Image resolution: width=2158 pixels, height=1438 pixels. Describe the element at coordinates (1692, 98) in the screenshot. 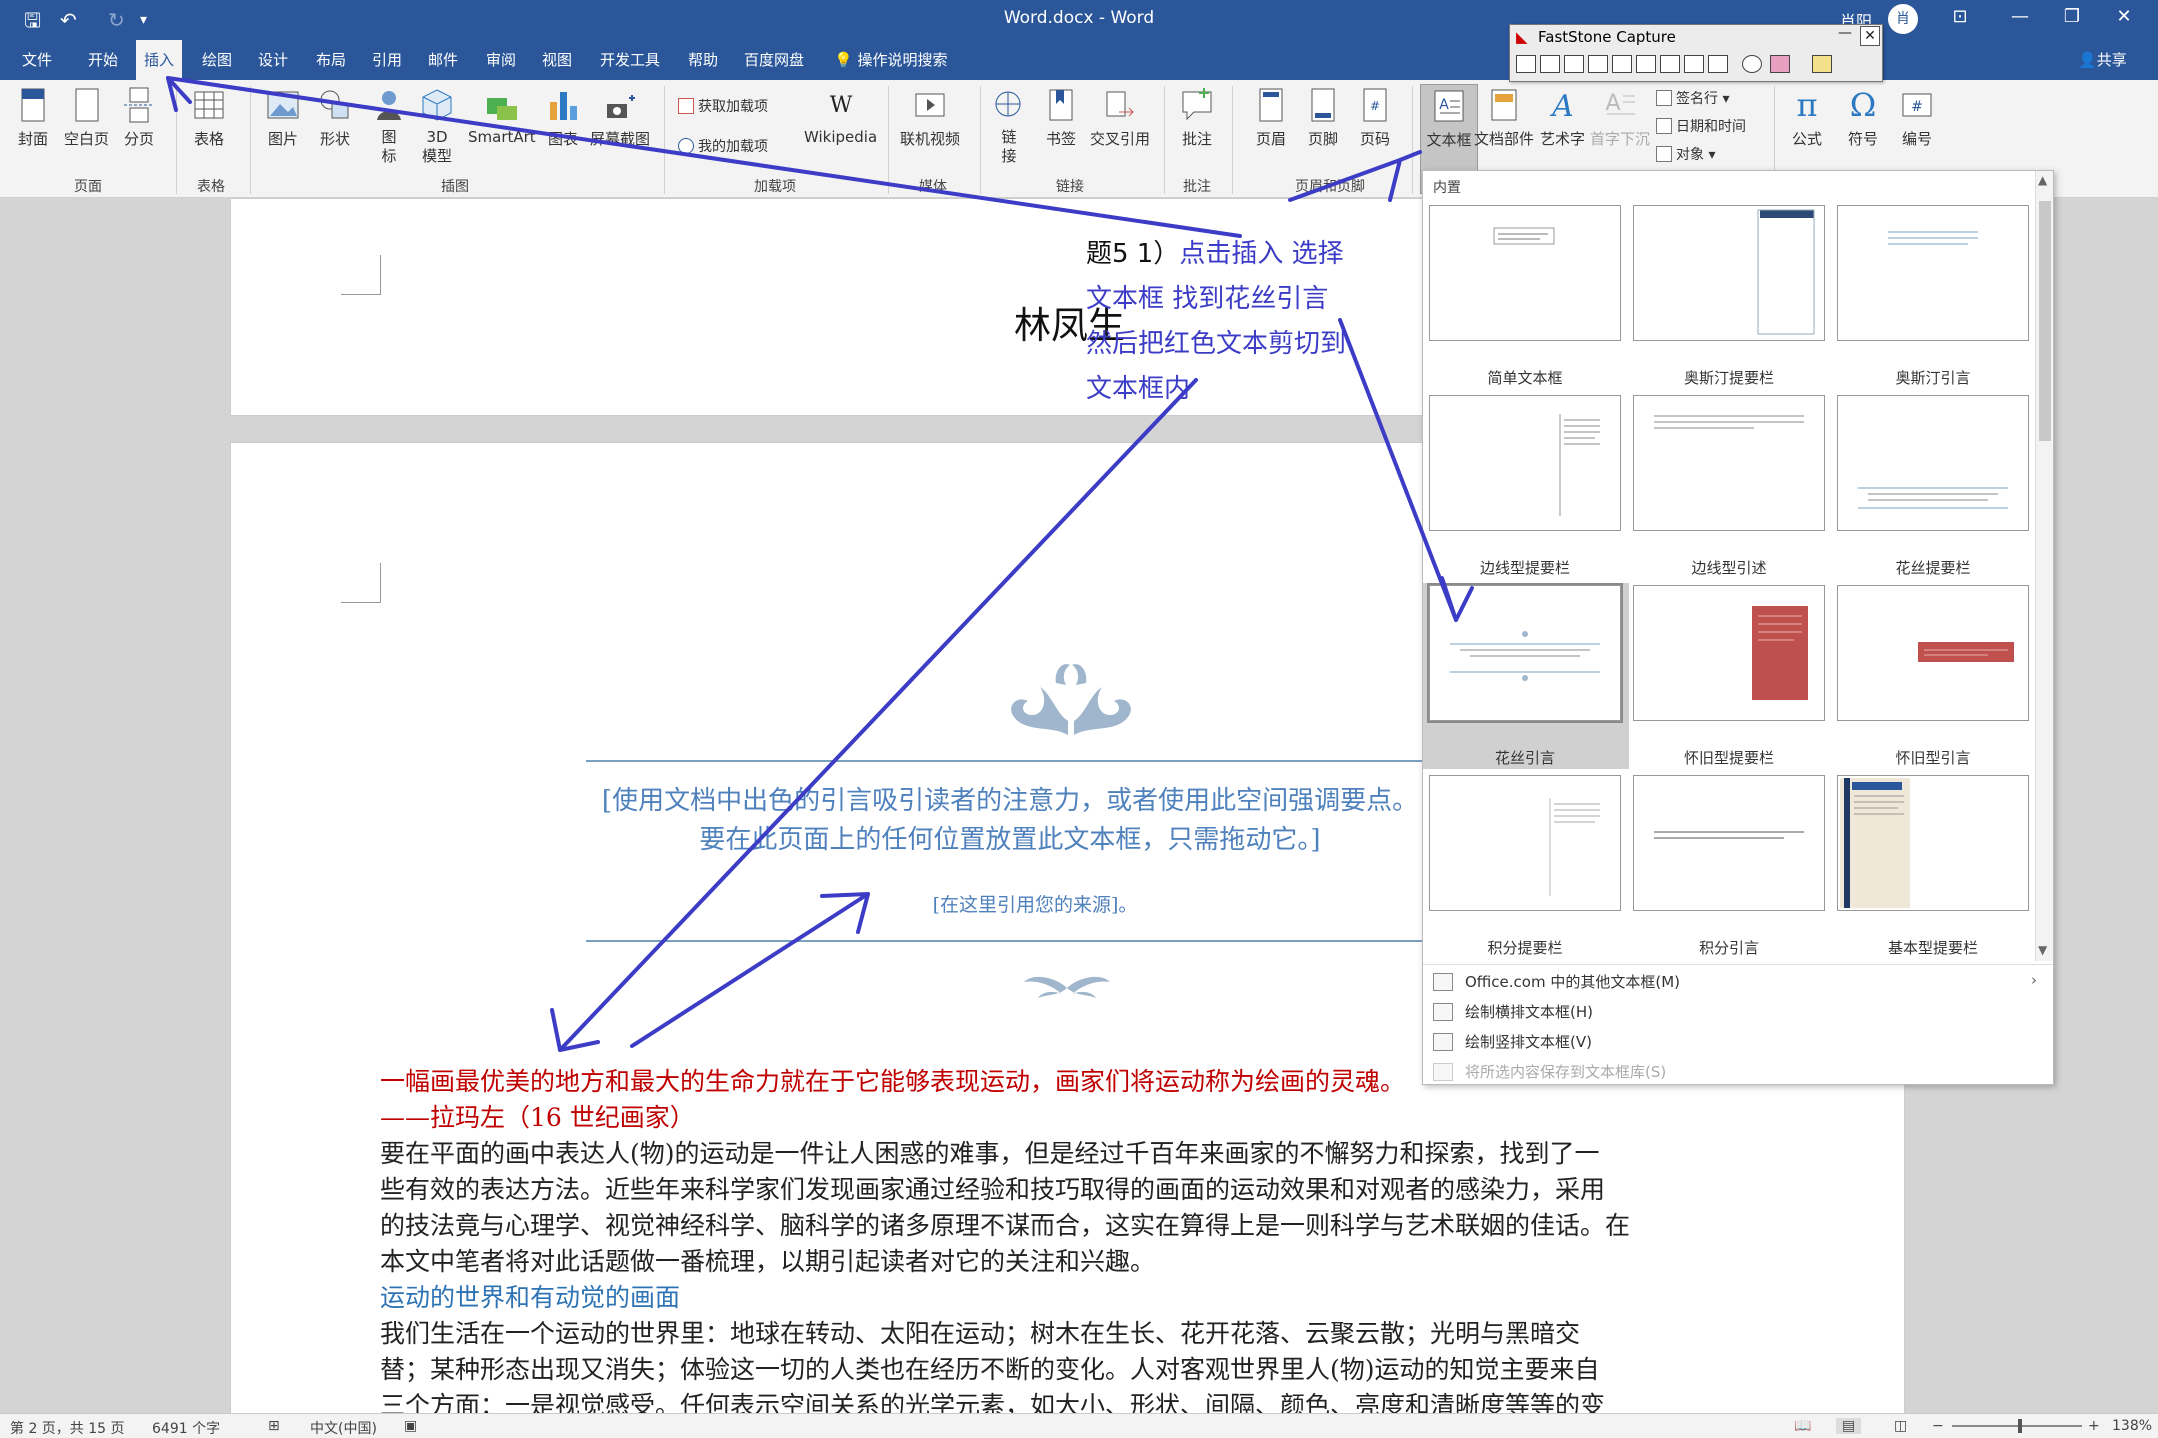

I see `signature-line-button: 签名行 ▾` at that location.